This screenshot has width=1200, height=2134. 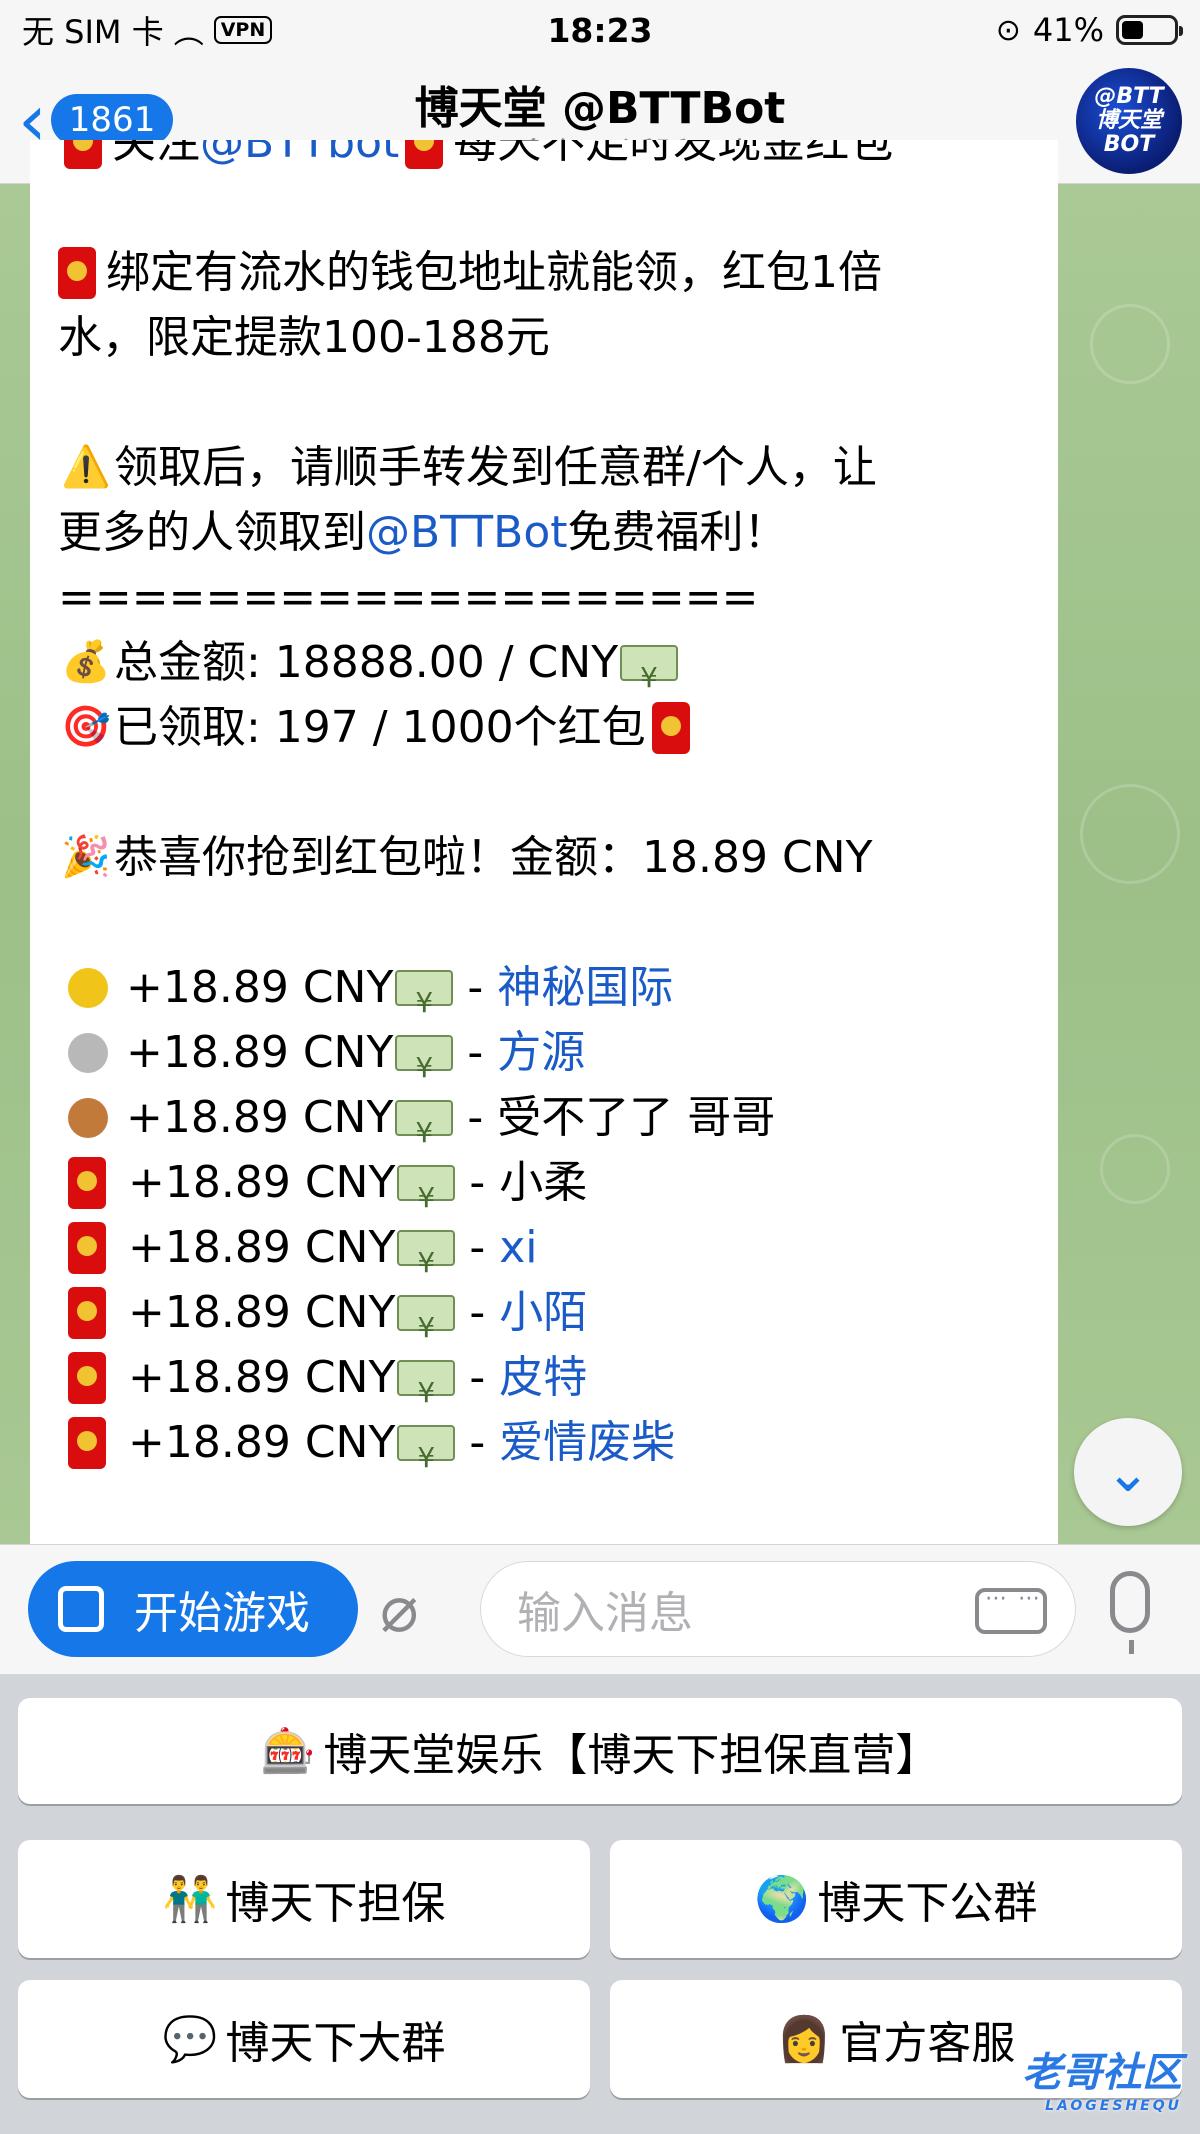 I want to click on two-men-icon: 👬, so click(x=190, y=1899).